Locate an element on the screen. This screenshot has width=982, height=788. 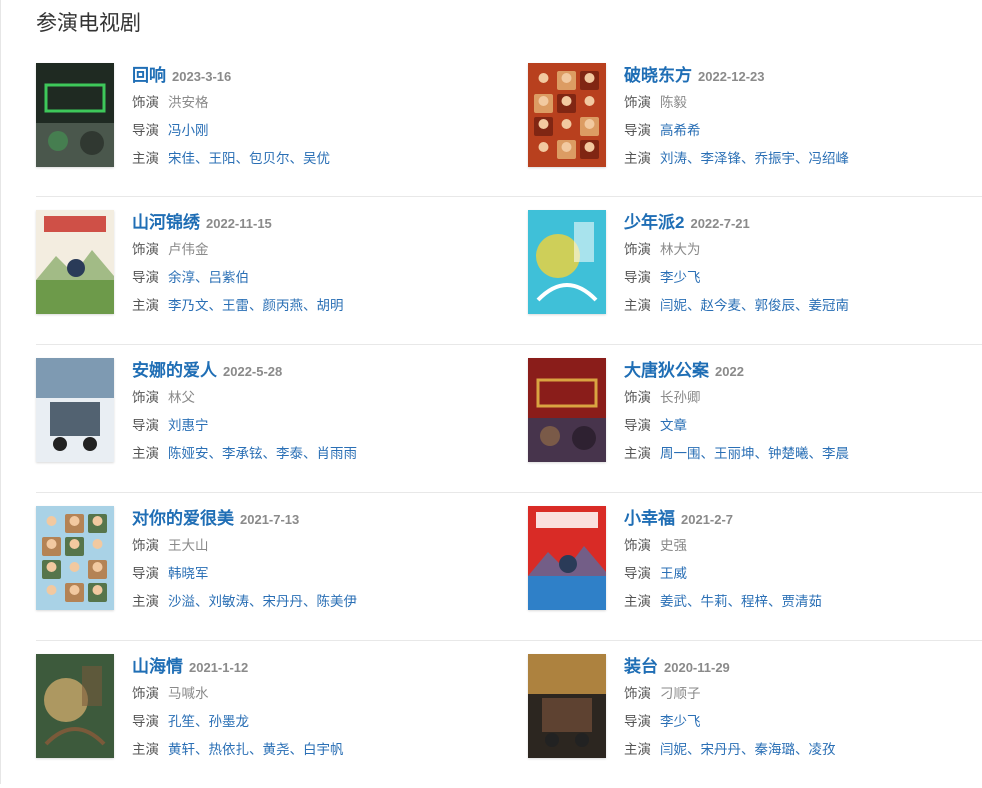
star-link: 热依扎 is located at coordinates (229, 749).